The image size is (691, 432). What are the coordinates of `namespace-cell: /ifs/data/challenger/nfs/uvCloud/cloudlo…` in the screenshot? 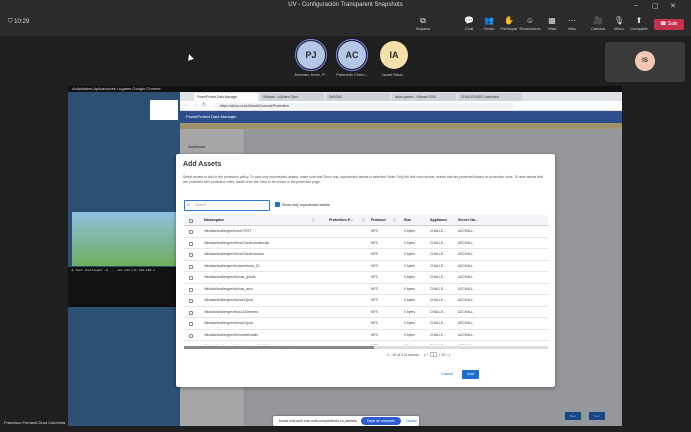 It's located at (237, 242).